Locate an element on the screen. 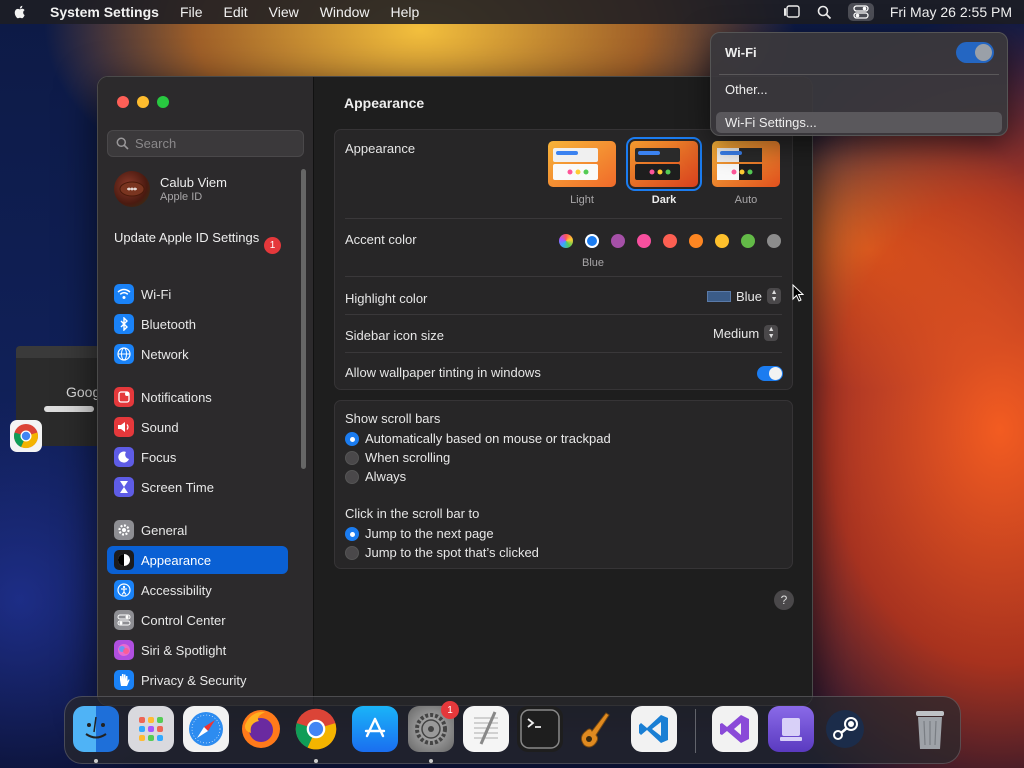 The height and width of the screenshot is (768, 1024). garageband-icon is located at coordinates (596, 729).